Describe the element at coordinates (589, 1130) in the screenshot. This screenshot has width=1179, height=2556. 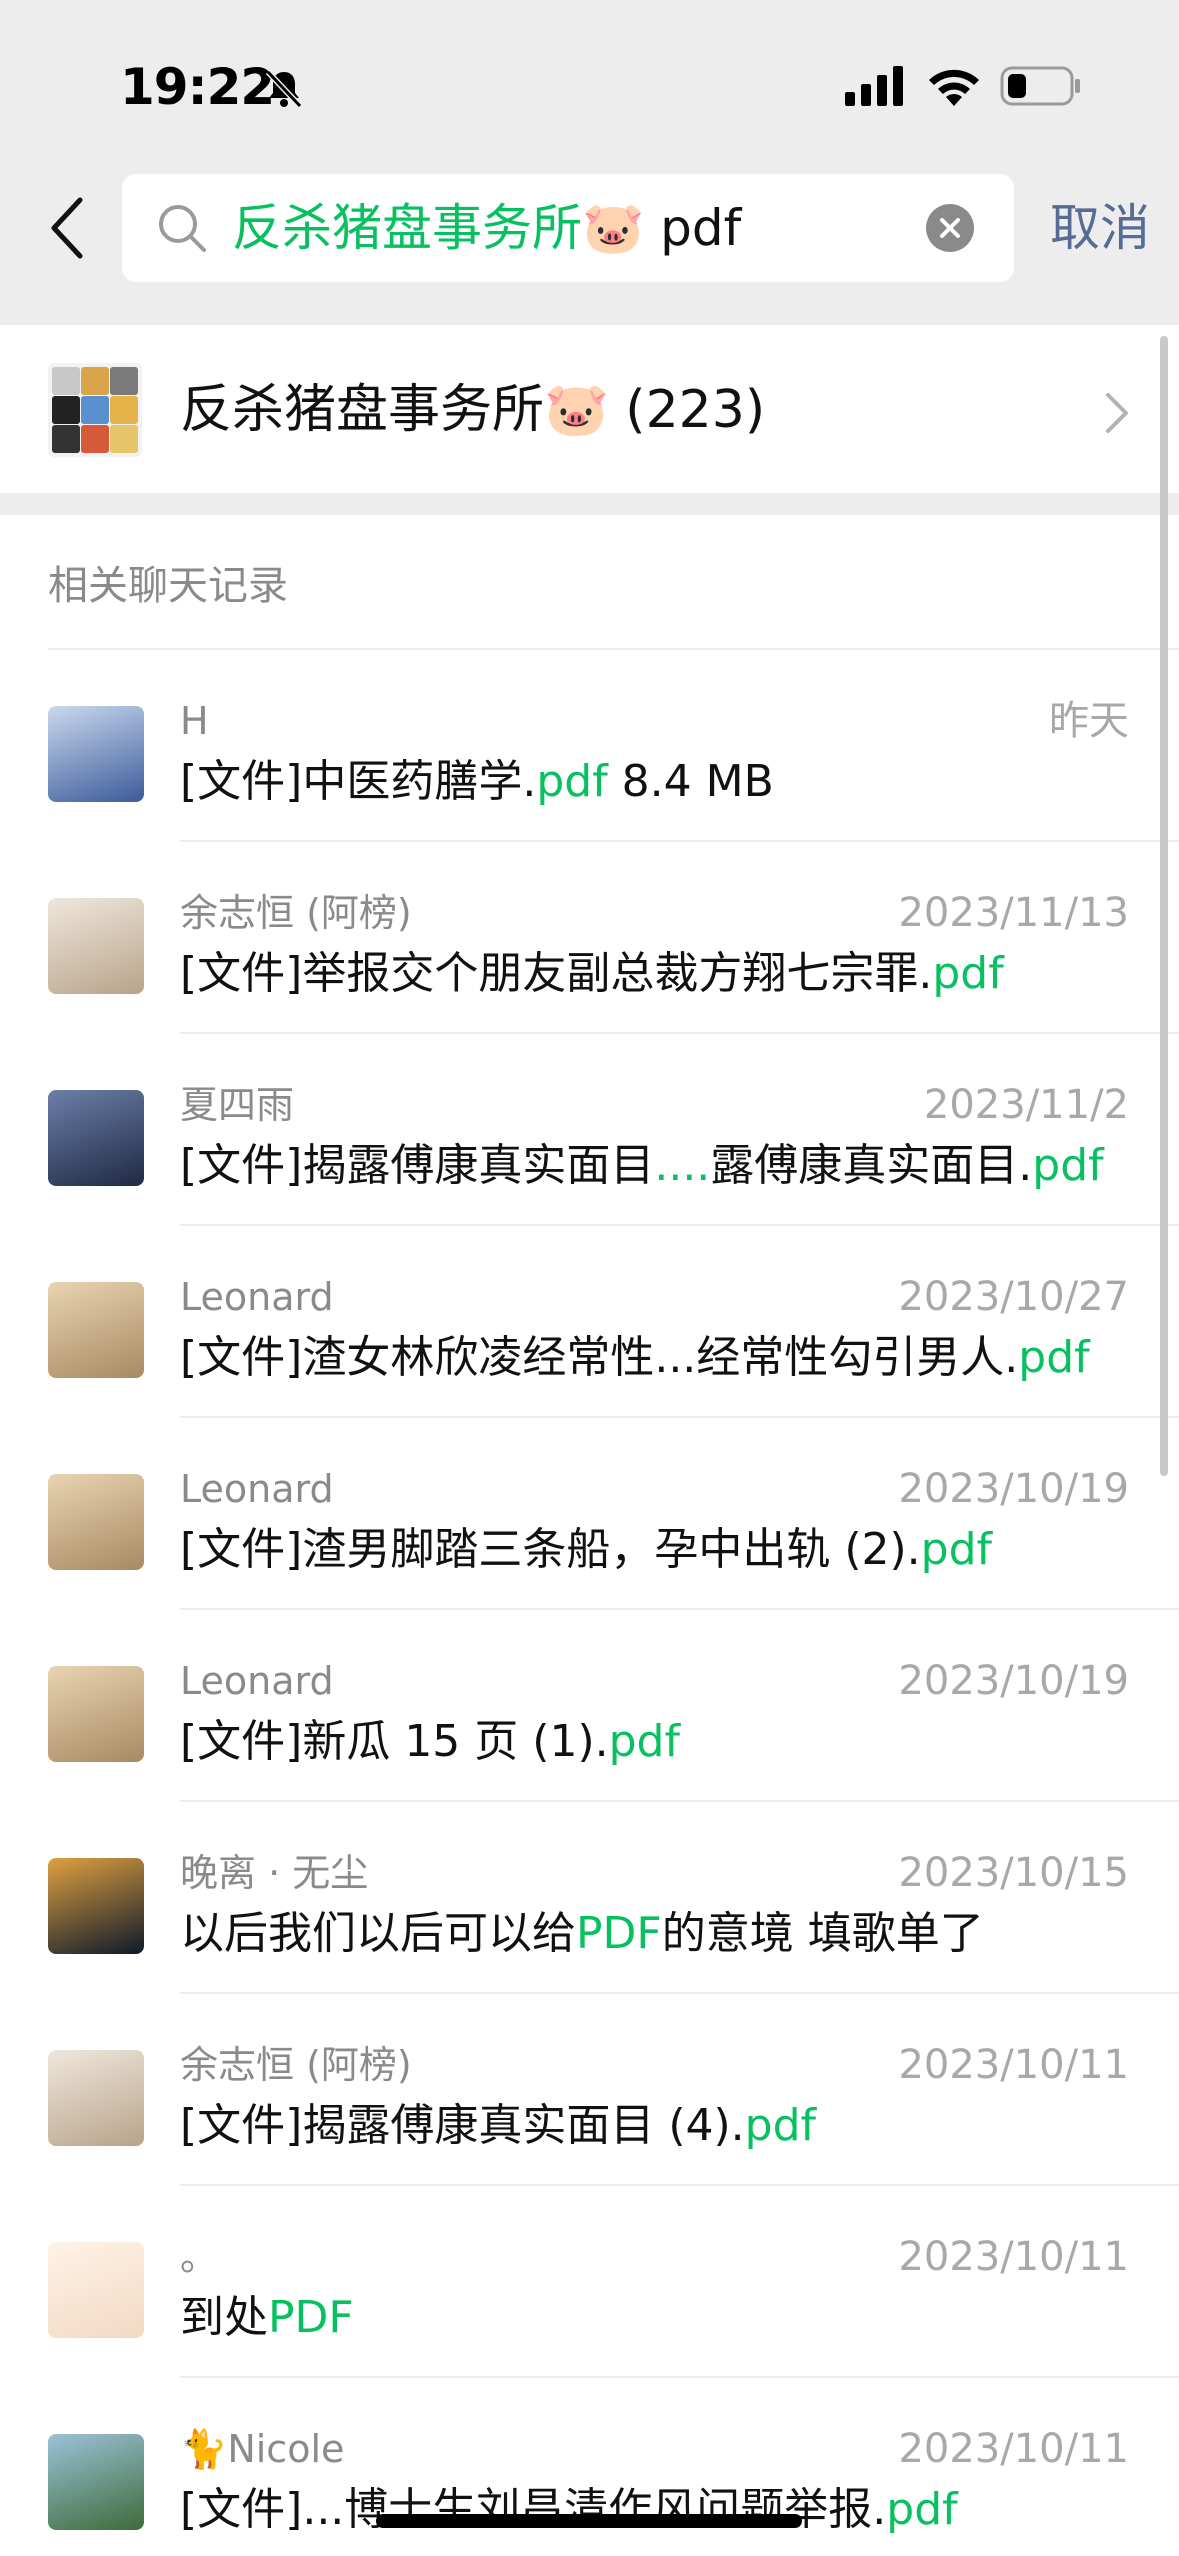
I see `result-row: 夏四雨 2023/11/2 [文件]揭露傅康真实面目....露傅康真实面目.pdf` at that location.